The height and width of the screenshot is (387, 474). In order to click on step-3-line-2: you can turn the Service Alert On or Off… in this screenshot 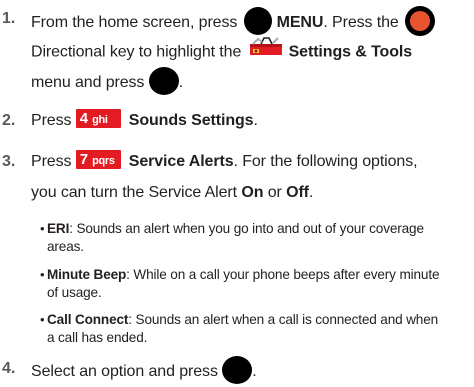, I will do `click(172, 192)`.